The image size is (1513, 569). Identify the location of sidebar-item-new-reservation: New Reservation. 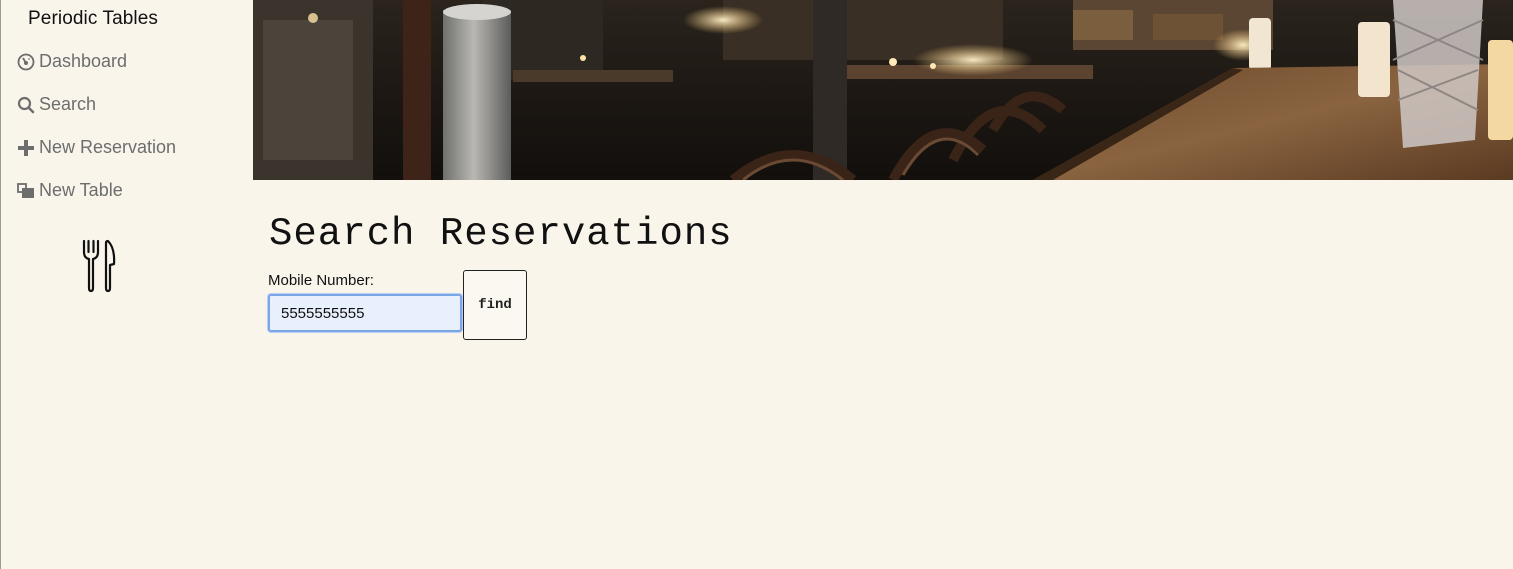
(96, 147).